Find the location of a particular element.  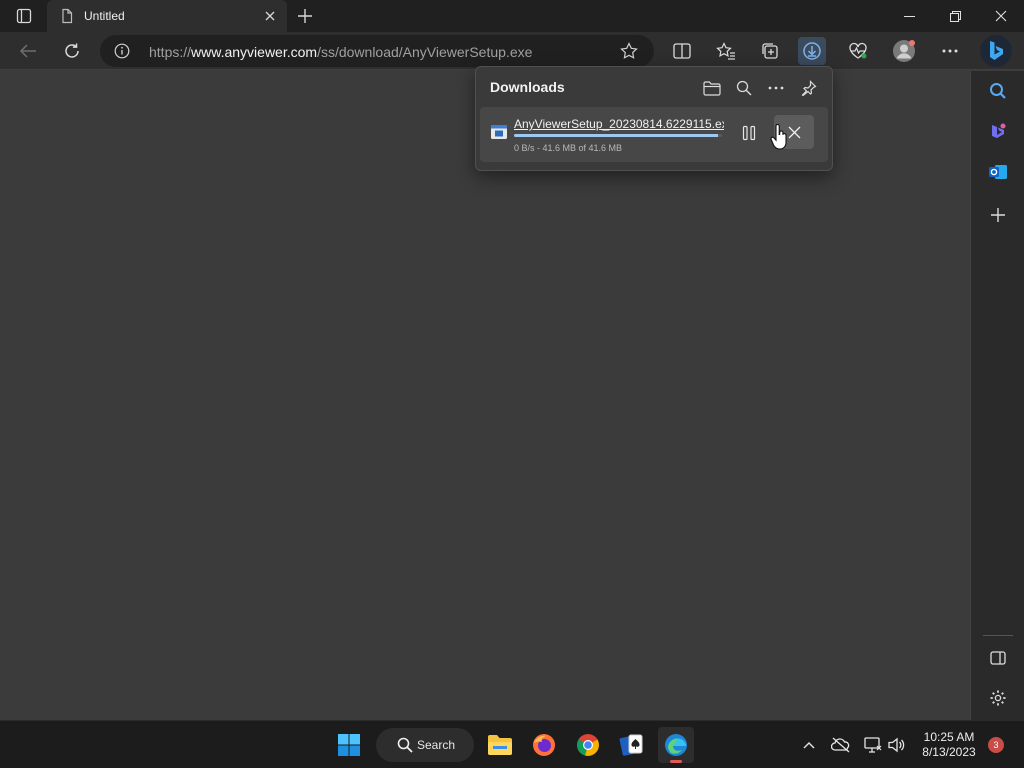

onedrive-offline-icon is located at coordinates (841, 745).